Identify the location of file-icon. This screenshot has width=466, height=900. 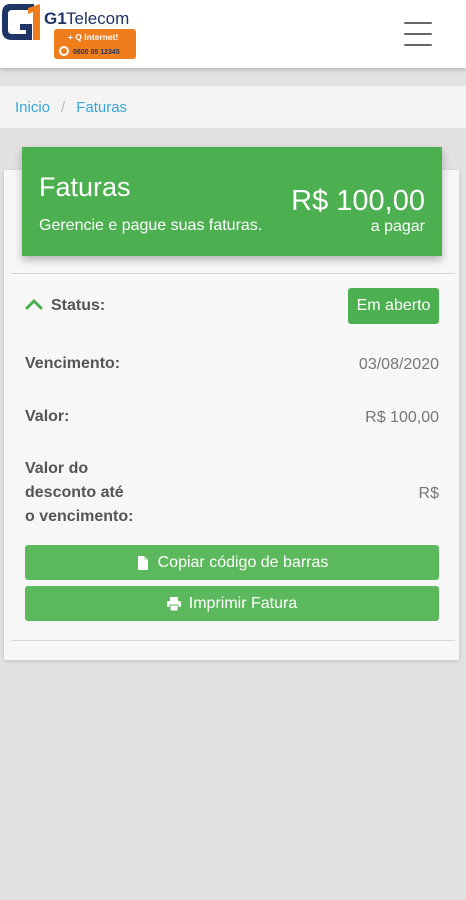
(142, 562).